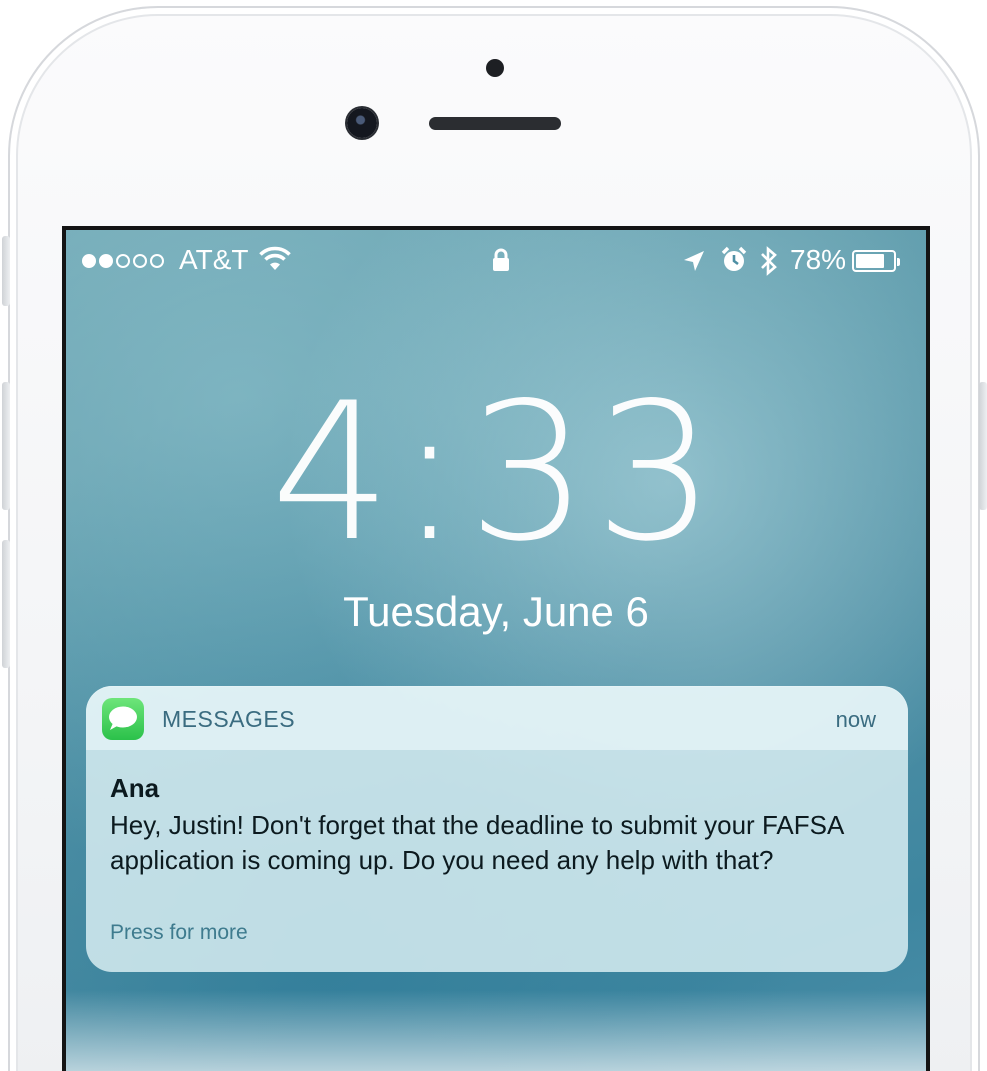  Describe the element at coordinates (179, 933) in the screenshot. I see `press-for-more-hint: Press for more` at that location.